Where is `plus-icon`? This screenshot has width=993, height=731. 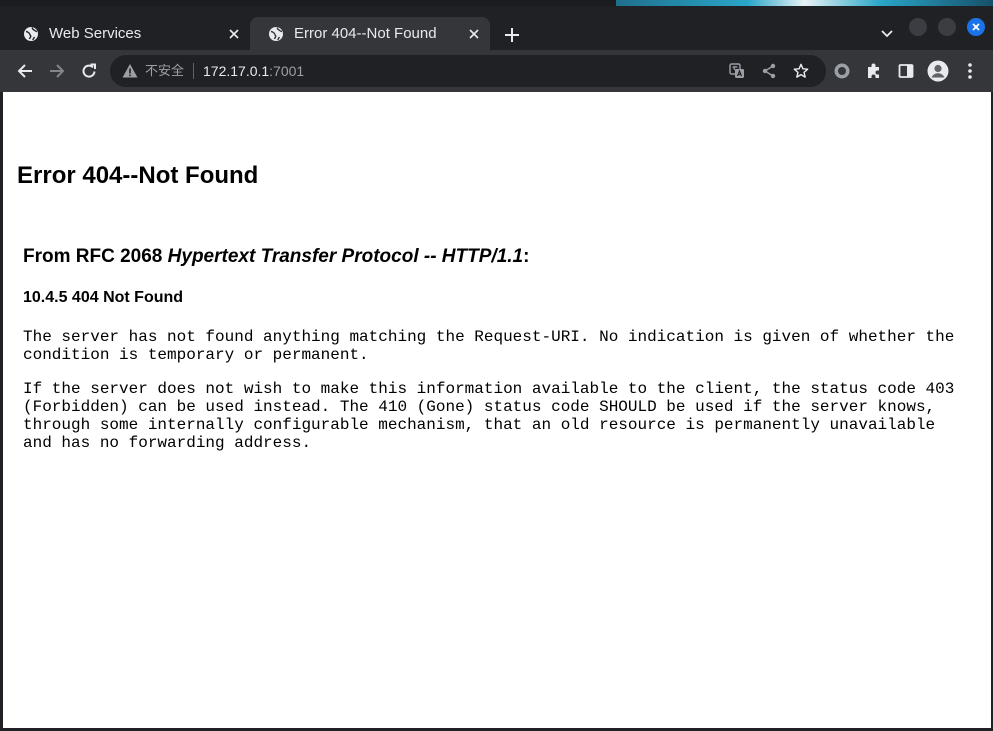
plus-icon is located at coordinates (512, 35).